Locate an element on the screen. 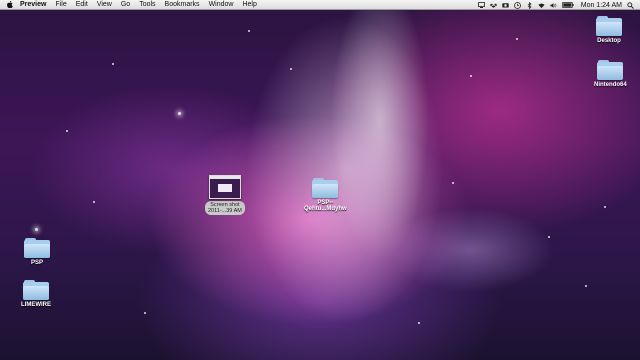  desktop-folder-nintendo64: Nintendo64 is located at coordinates (610, 74).